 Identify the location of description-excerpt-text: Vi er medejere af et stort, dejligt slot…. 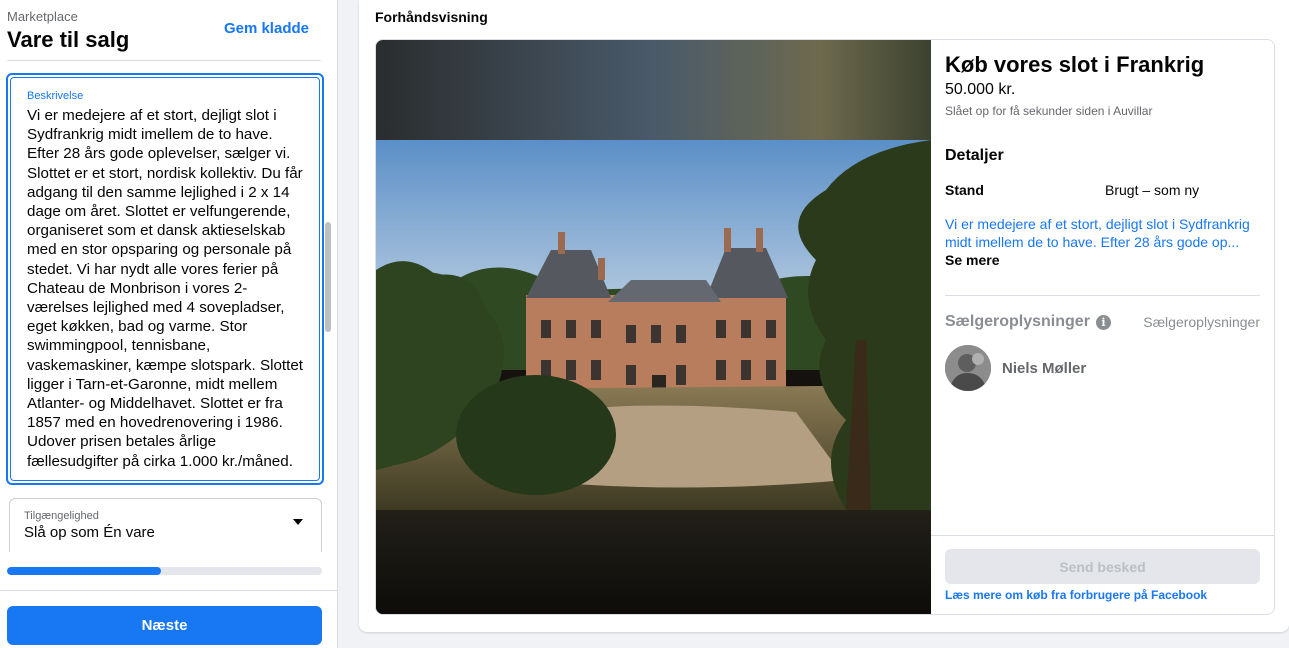
(1097, 233).